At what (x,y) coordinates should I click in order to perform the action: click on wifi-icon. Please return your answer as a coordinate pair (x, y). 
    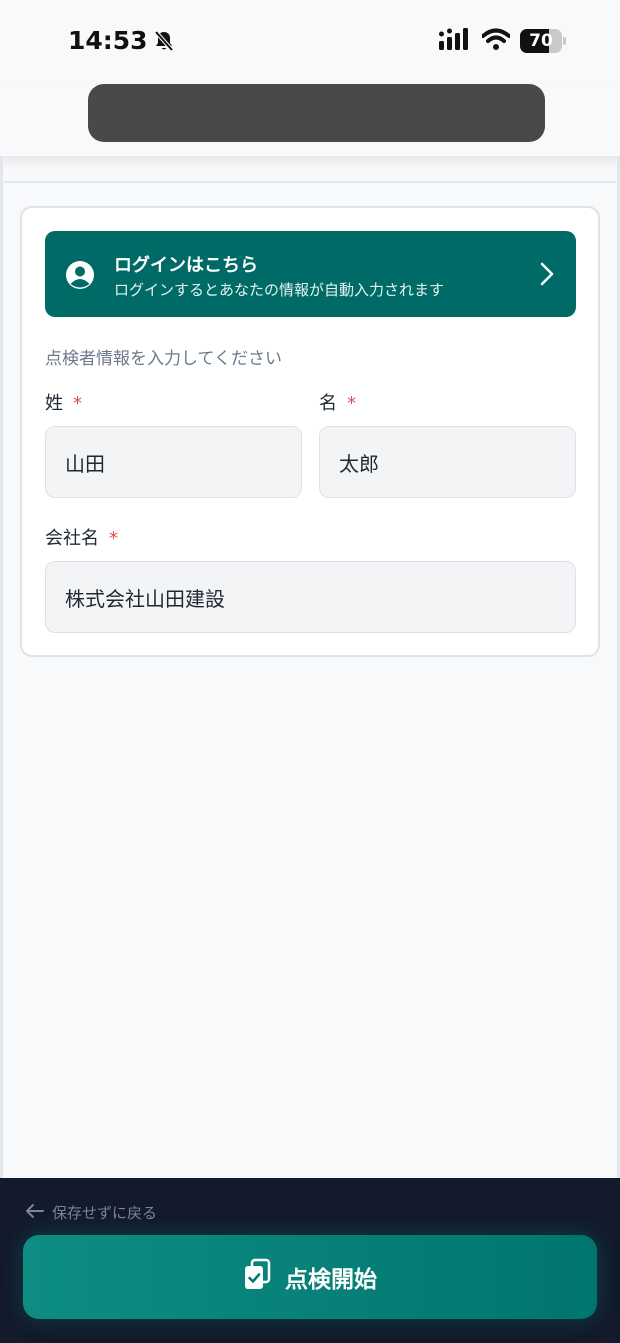
    Looking at the image, I should click on (496, 41).